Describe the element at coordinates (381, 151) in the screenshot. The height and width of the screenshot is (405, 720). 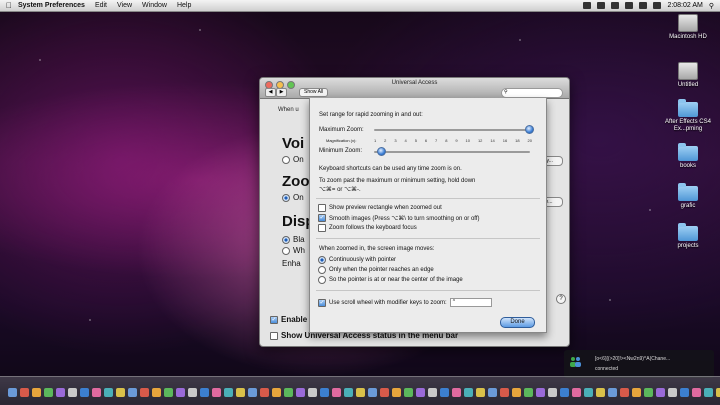
I see `min-zoom-slider-knob` at that location.